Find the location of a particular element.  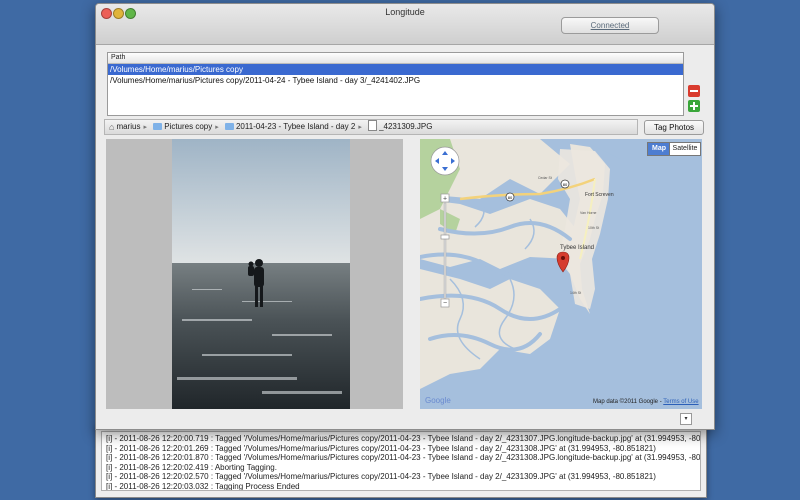

map-place-label: Tybee Island is located at coordinates (577, 248).